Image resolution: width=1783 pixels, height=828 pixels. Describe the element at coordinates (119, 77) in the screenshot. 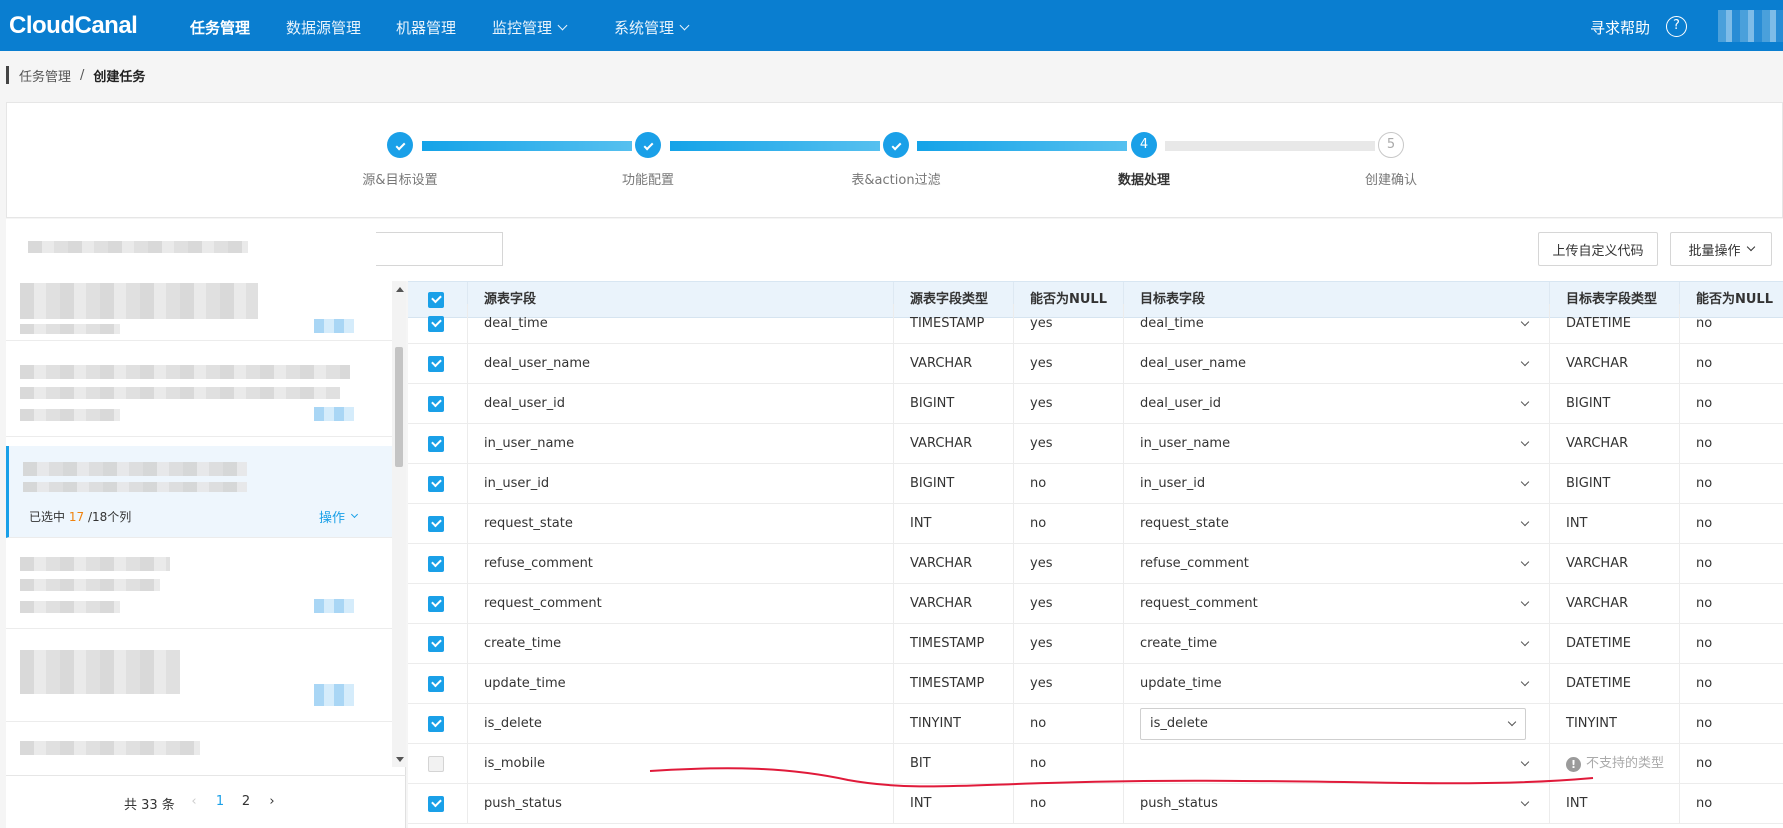

I see `breadcrumb-current: 创建任务` at that location.